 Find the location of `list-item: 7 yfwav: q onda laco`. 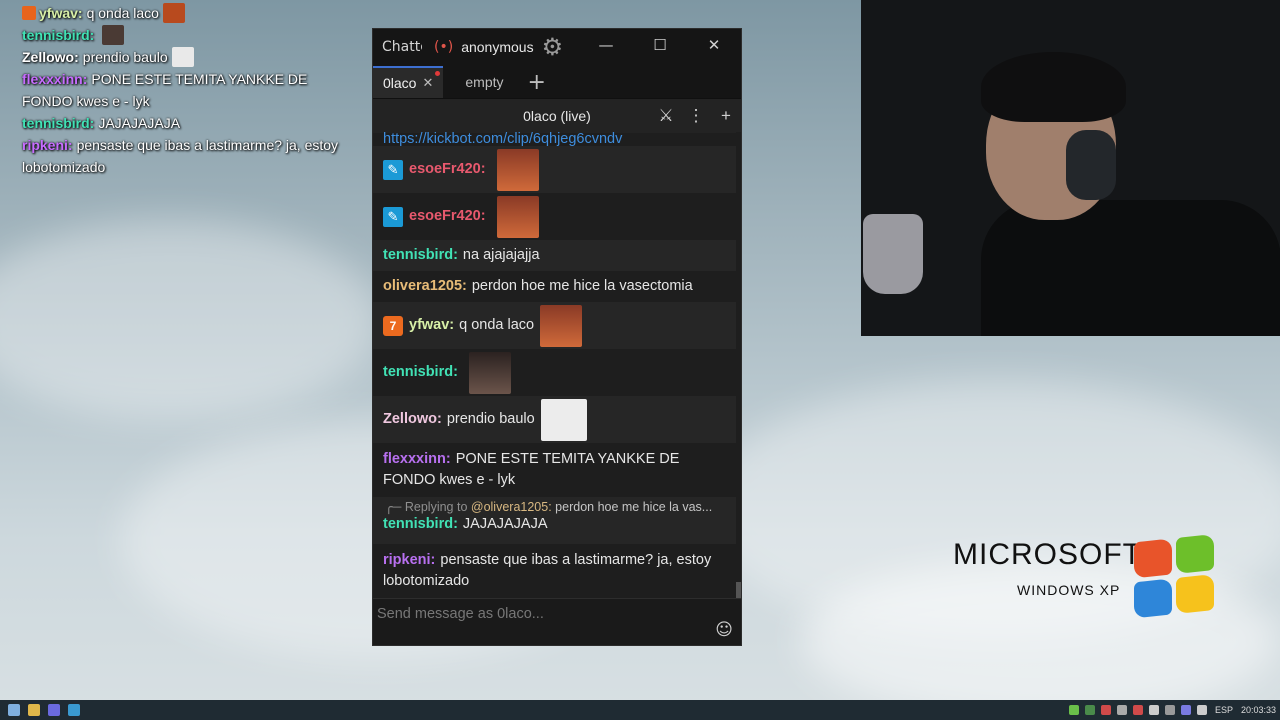

list-item: 7 yfwav: q onda laco is located at coordinates (556, 325).